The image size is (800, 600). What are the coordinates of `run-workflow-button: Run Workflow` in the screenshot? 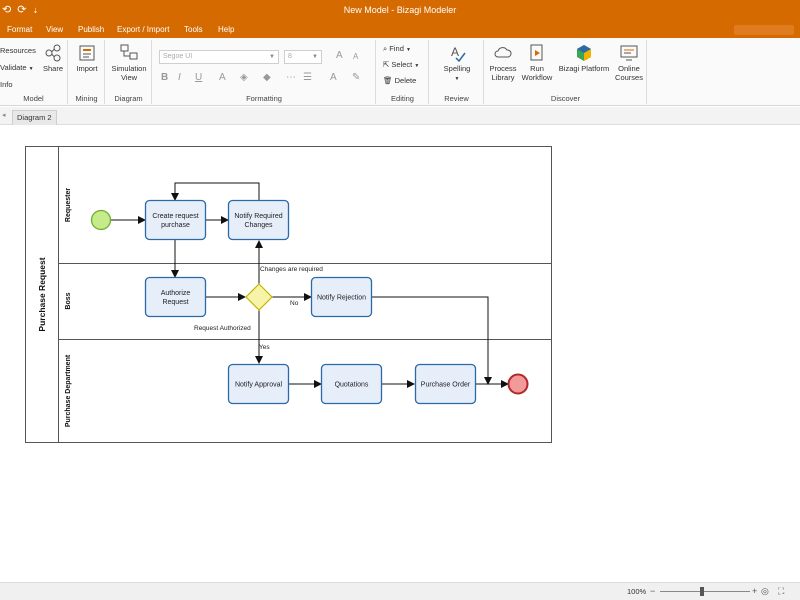 It's located at (537, 63).